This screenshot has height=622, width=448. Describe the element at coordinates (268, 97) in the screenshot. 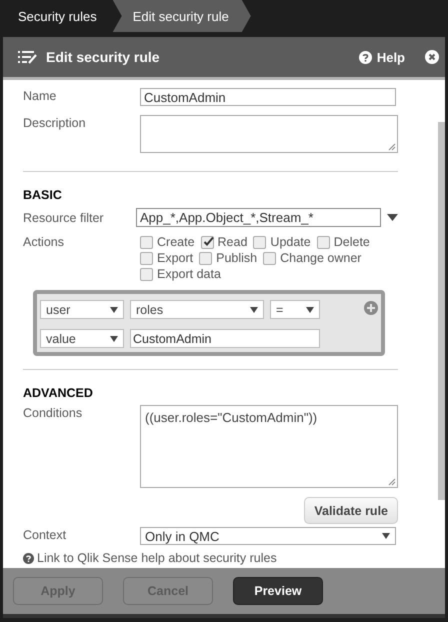

I see `name-field: CustomAdmin` at that location.